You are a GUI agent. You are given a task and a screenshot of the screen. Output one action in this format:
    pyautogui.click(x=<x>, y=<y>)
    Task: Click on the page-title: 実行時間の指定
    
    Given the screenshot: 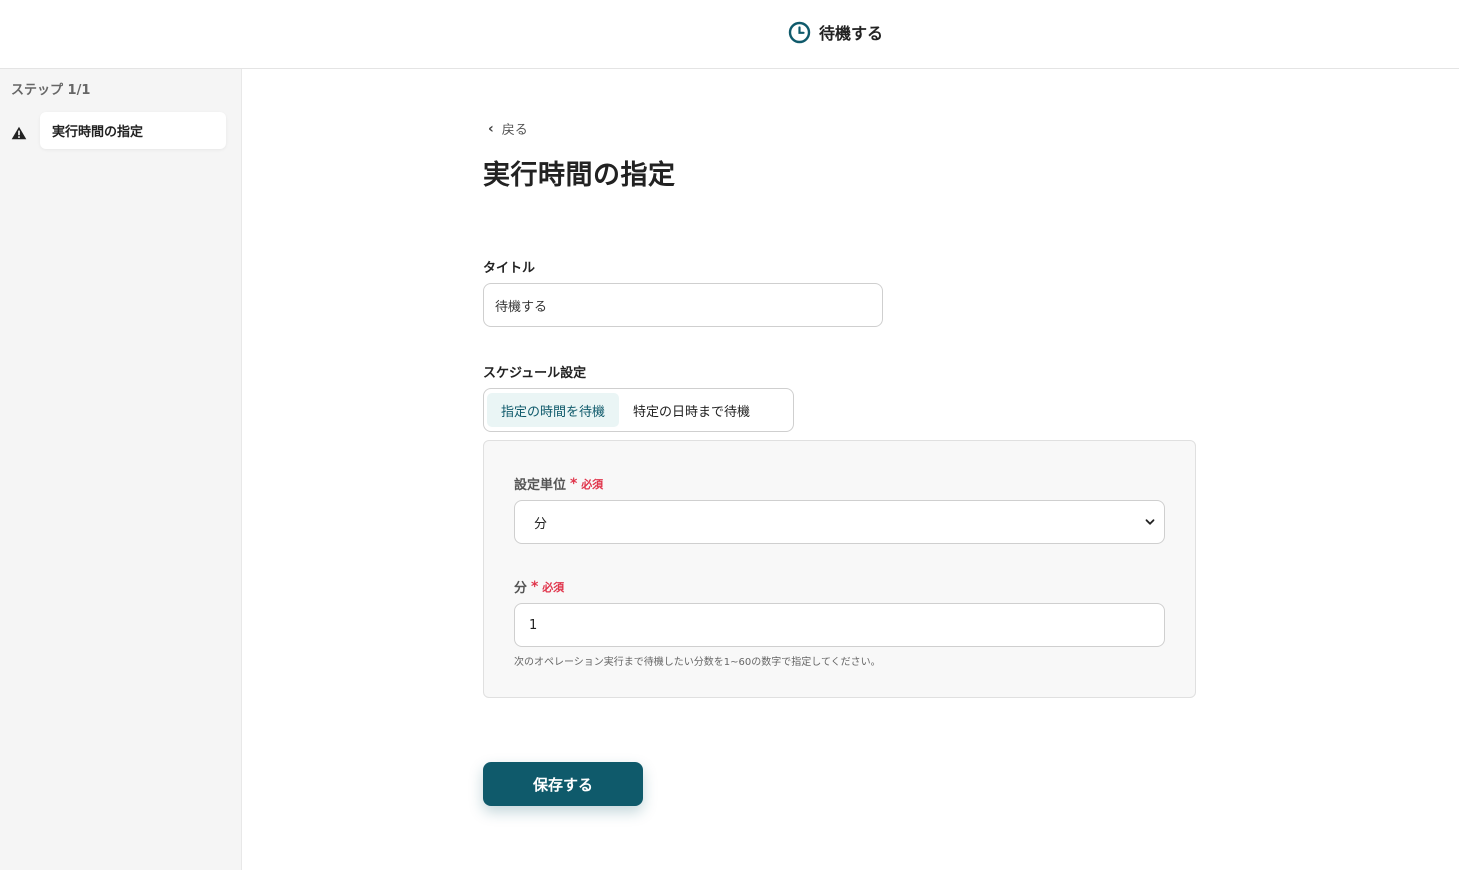 What is the action you would take?
    pyautogui.click(x=579, y=175)
    